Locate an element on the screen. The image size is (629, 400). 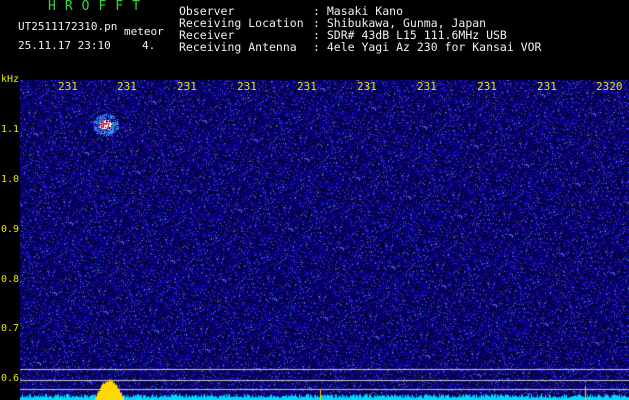
y-tick: 1.0 is located at coordinates (10, 179).